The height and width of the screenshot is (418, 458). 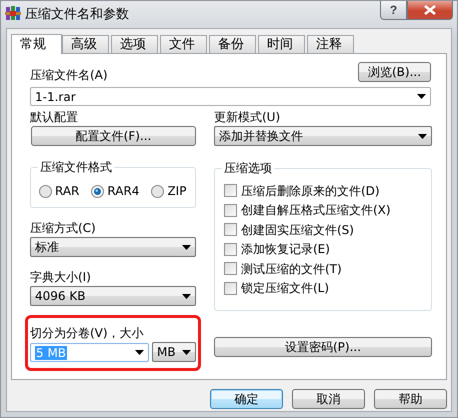 I want to click on field-label: 压缩方式(C), so click(x=63, y=228).